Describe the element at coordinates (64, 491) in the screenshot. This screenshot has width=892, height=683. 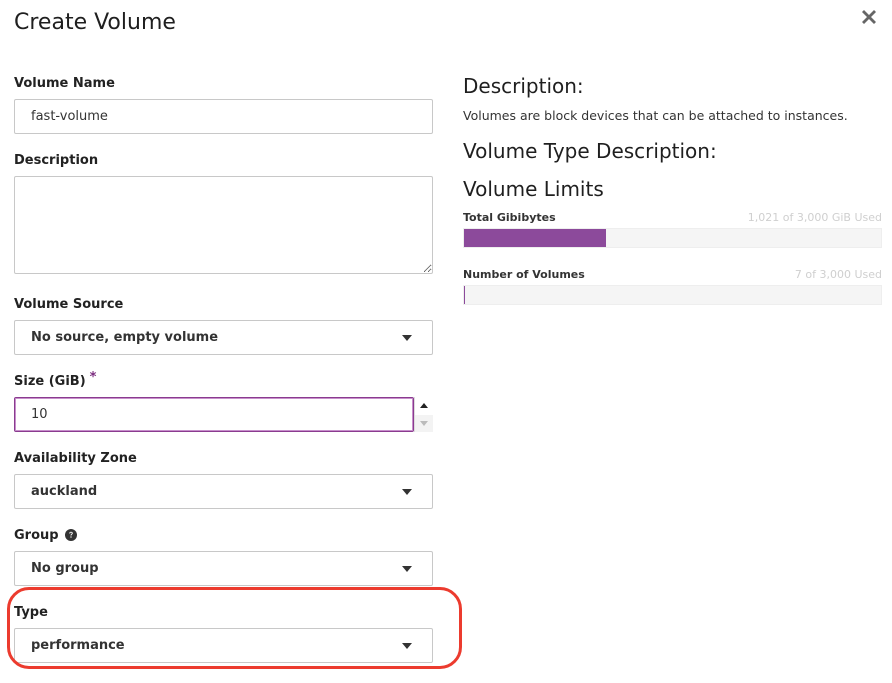
I see `availability-zone-value: auckland` at that location.